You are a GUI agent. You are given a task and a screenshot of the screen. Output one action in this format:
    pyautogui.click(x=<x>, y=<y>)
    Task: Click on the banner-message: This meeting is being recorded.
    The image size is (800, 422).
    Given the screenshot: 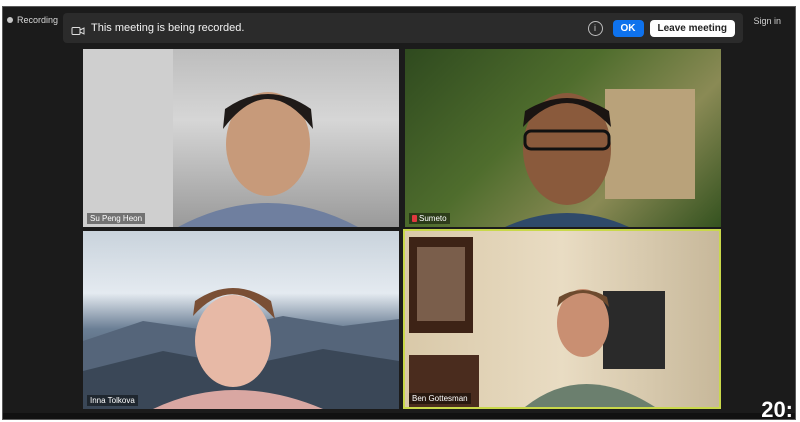 What is the action you would take?
    pyautogui.click(x=168, y=28)
    